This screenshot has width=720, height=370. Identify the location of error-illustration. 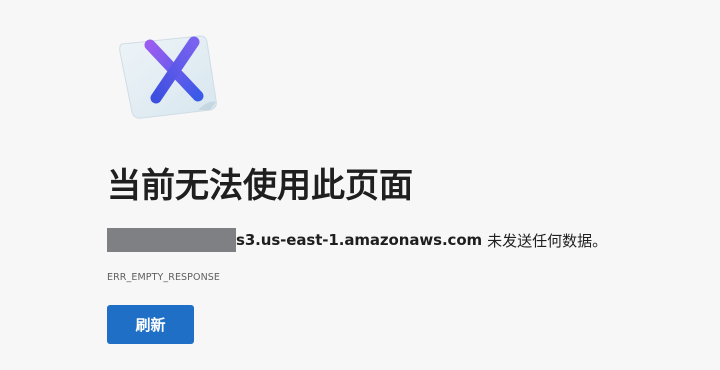
(172, 75).